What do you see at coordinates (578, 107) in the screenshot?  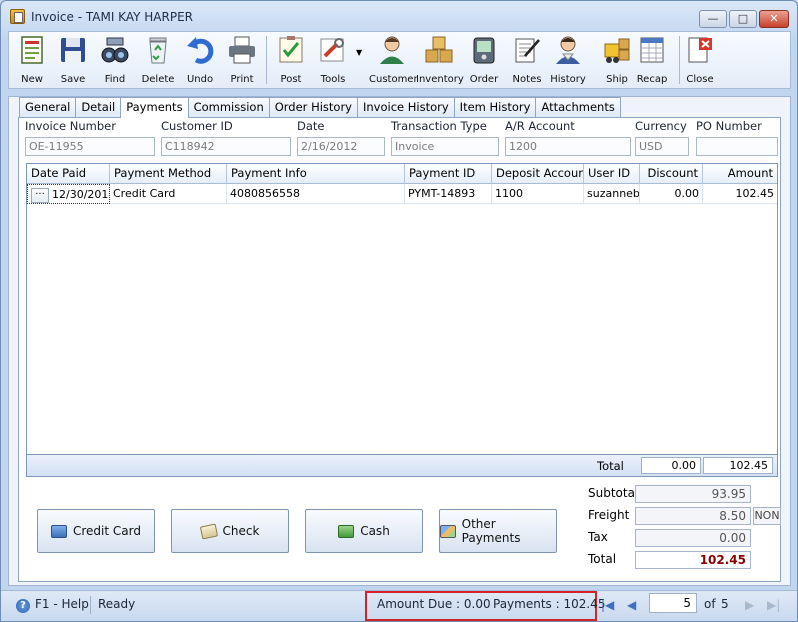 I see `tab-attachments: Attachments` at bounding box center [578, 107].